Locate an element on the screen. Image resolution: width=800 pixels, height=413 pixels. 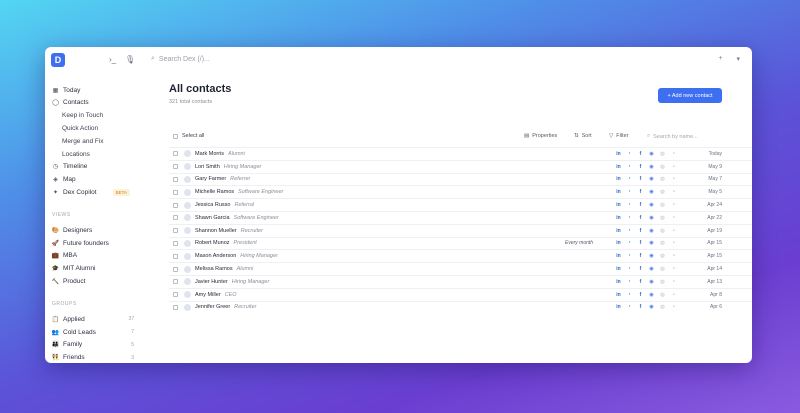
sidebar-group-cold-leads: 👥 Cold Leads 7 is located at coordinates (93, 332).